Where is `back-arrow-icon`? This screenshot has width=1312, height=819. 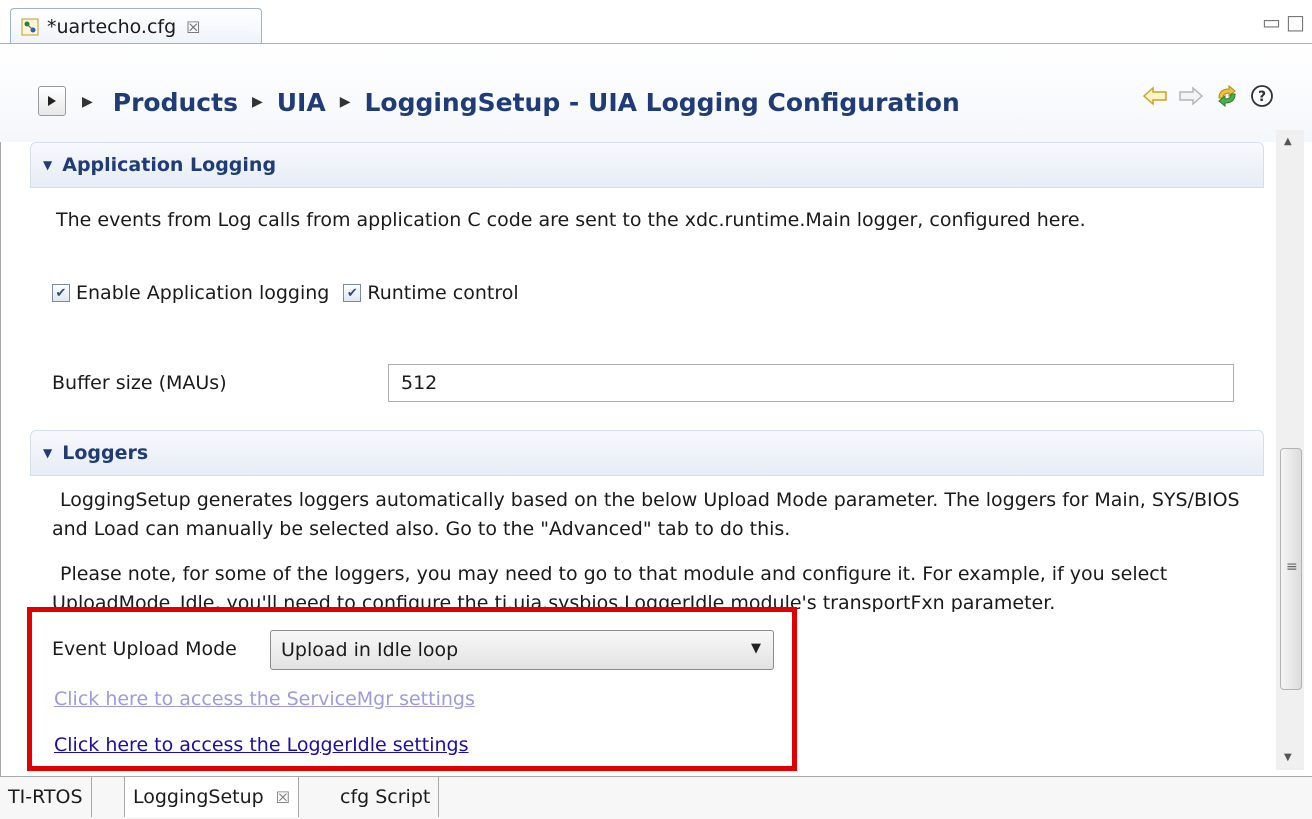
back-arrow-icon is located at coordinates (1155, 99).